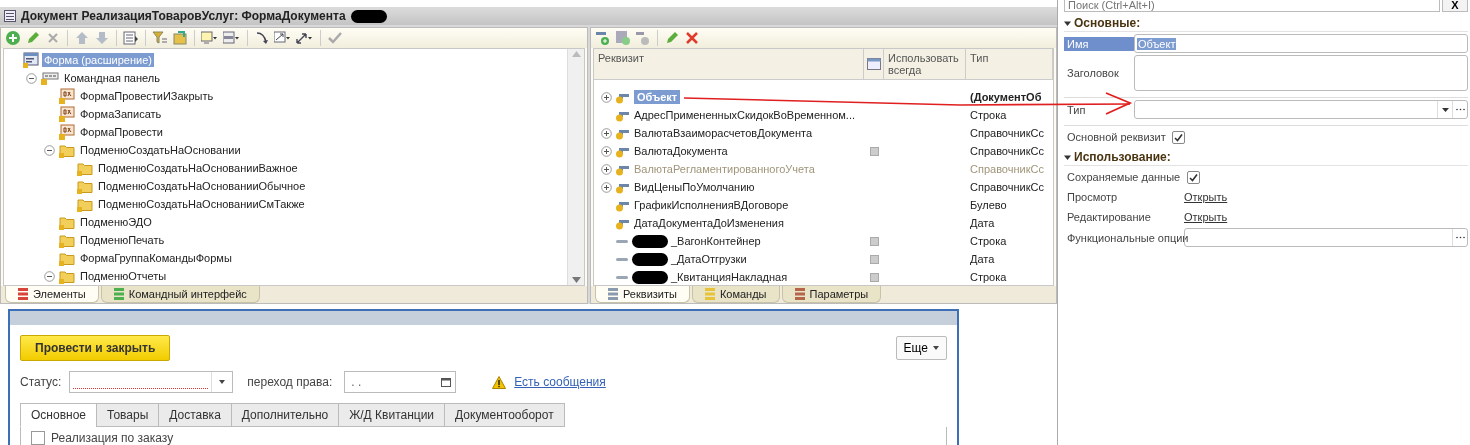  I want to click on form-tab: Ж/Д Квитанции, so click(391, 415).